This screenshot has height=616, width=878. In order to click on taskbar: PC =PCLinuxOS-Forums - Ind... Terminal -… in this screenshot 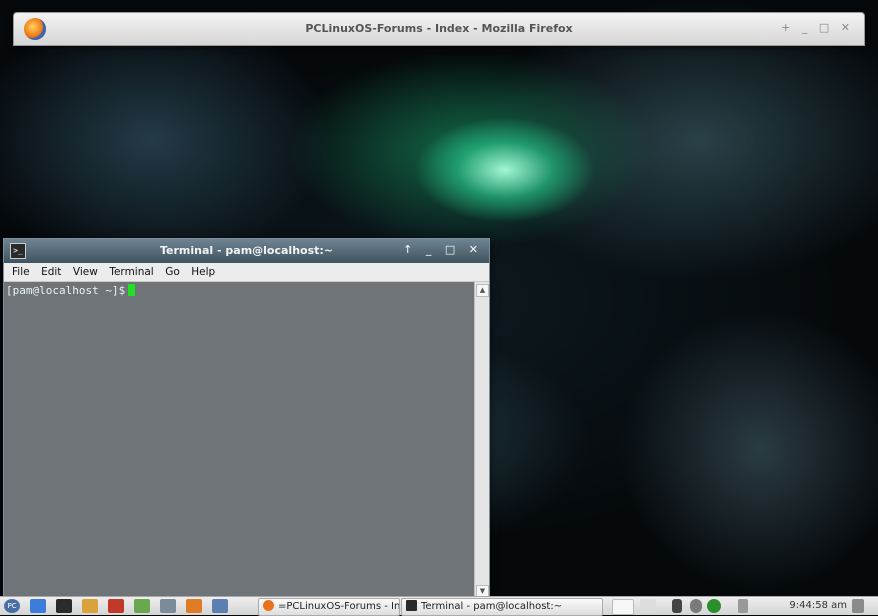, I will do `click(439, 606)`.